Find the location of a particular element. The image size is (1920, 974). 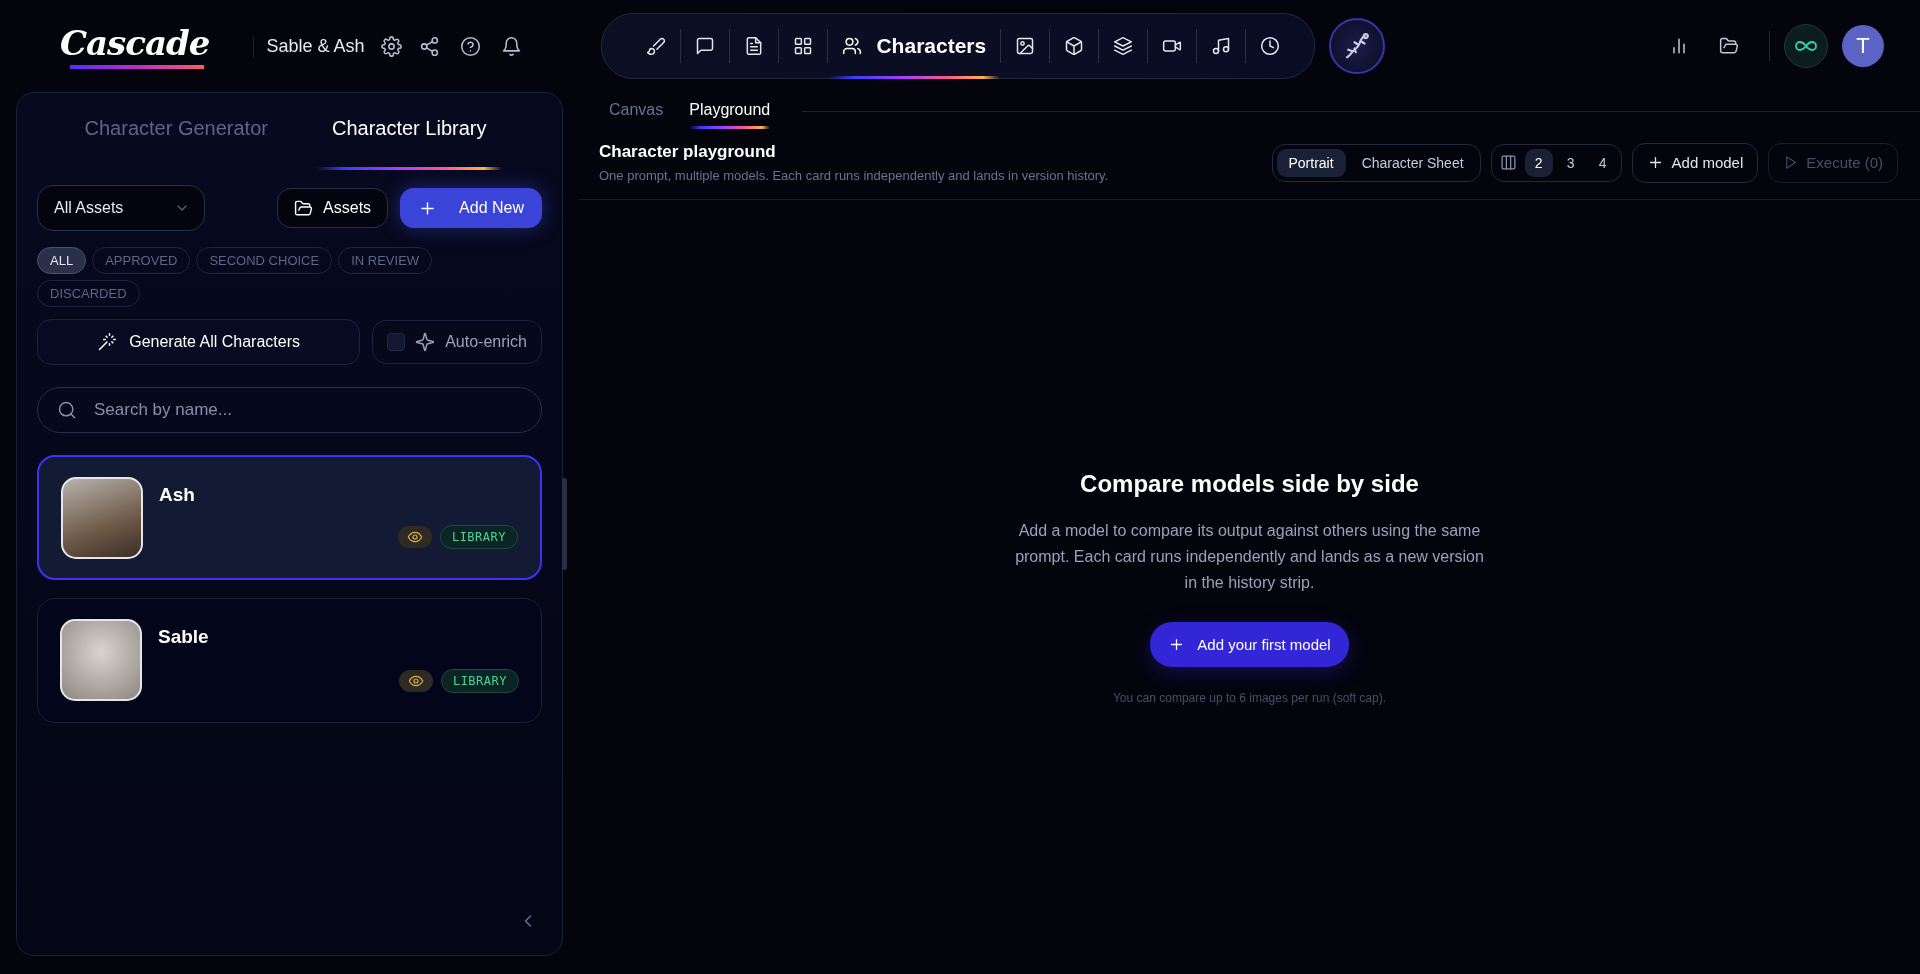

layers-icon is located at coordinates (1123, 46).